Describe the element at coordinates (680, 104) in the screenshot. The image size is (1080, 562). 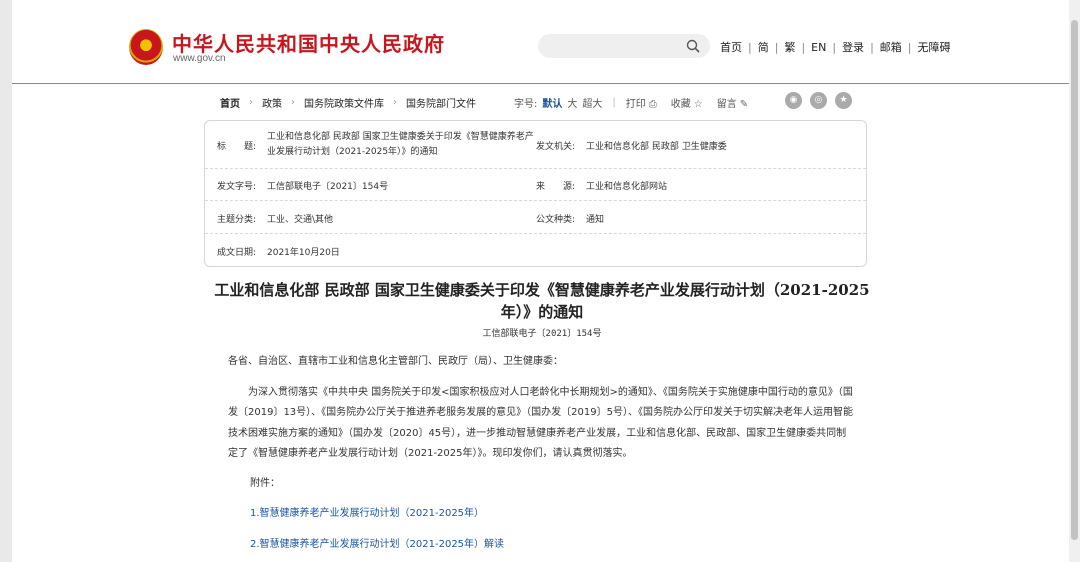
I see `favorite-label: 收藏` at that location.